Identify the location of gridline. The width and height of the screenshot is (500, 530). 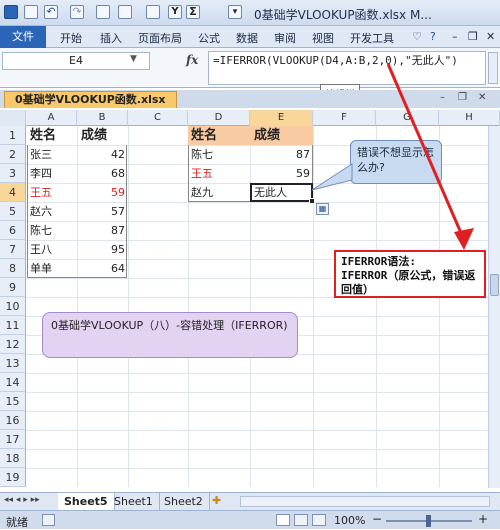
(263, 411).